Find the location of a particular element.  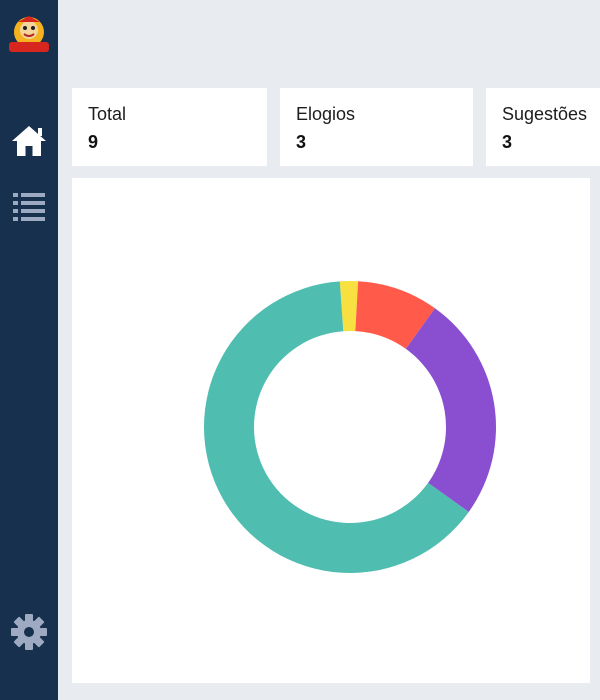

stat-label: Total is located at coordinates (107, 114).